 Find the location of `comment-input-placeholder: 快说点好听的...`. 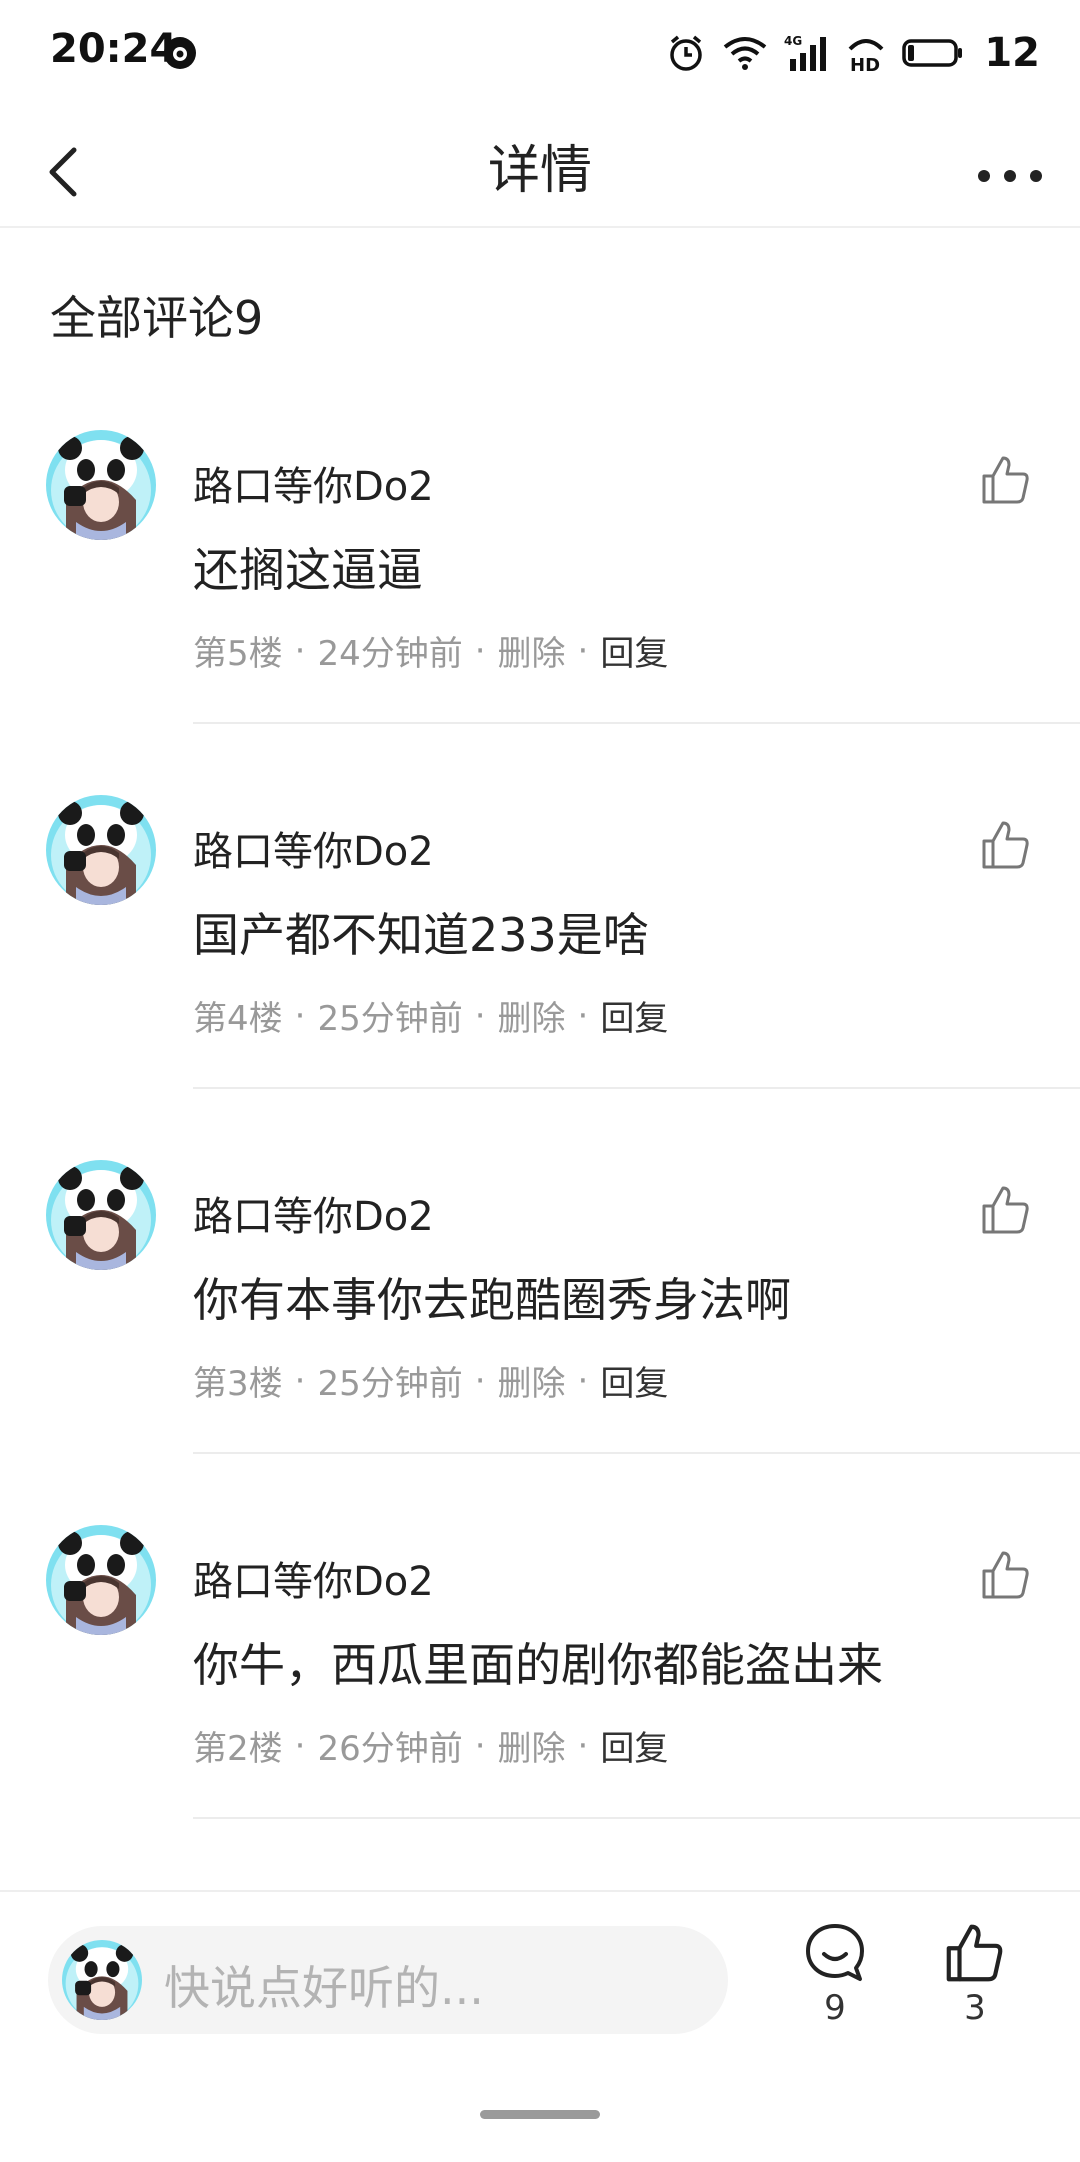

comment-input-placeholder: 快说点好听的... is located at coordinates (324, 1988).